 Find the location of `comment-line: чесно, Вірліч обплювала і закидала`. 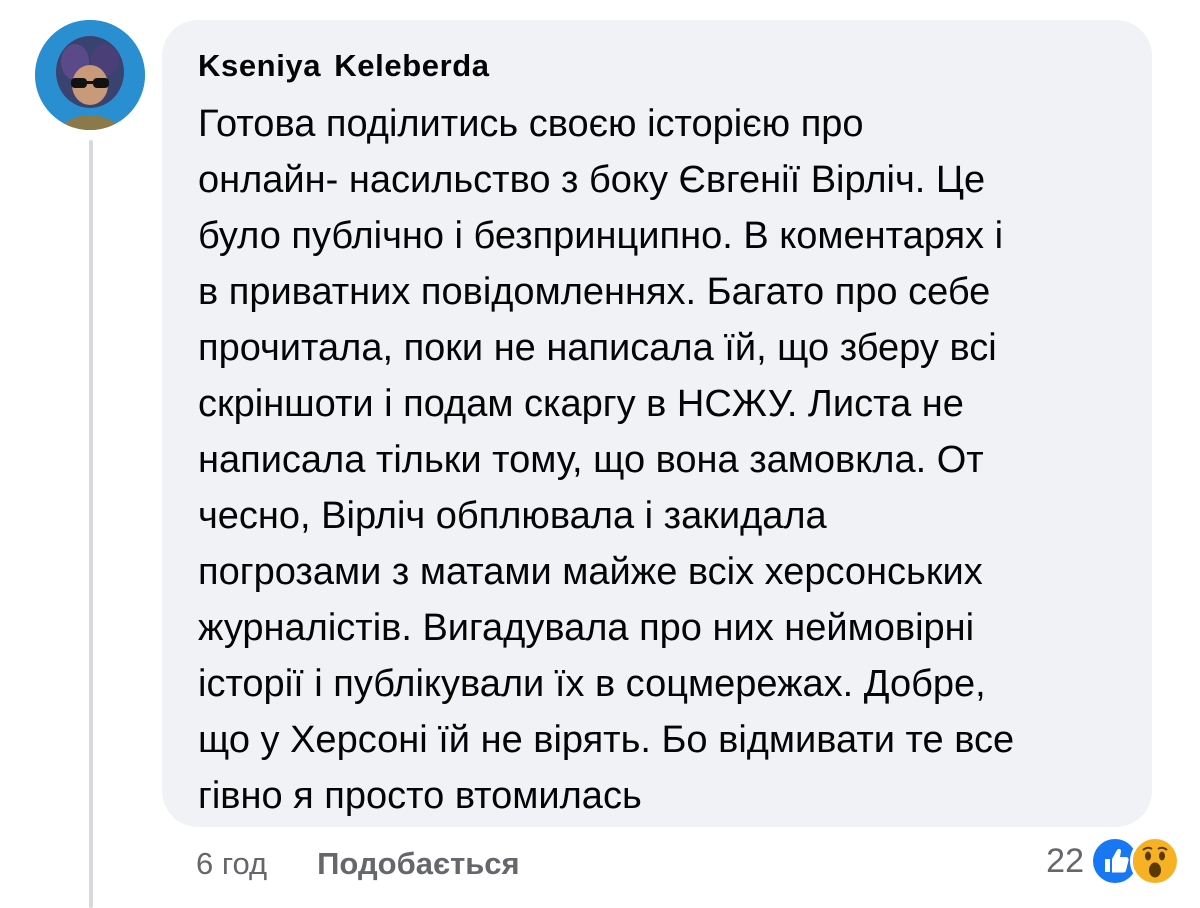

comment-line: чесно, Вірліч обплювала і закидала is located at coordinates (512, 516).